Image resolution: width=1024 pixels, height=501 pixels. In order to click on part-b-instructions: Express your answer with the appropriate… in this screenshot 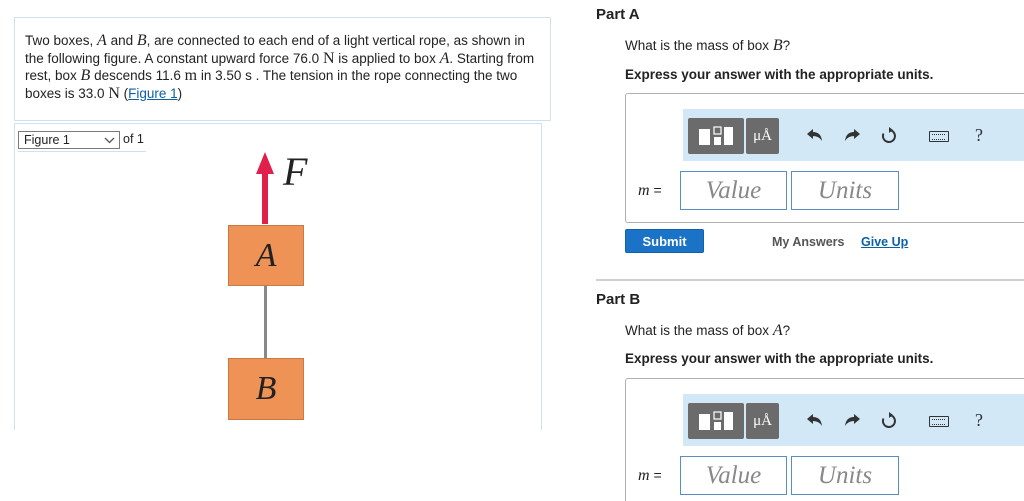, I will do `click(779, 358)`.